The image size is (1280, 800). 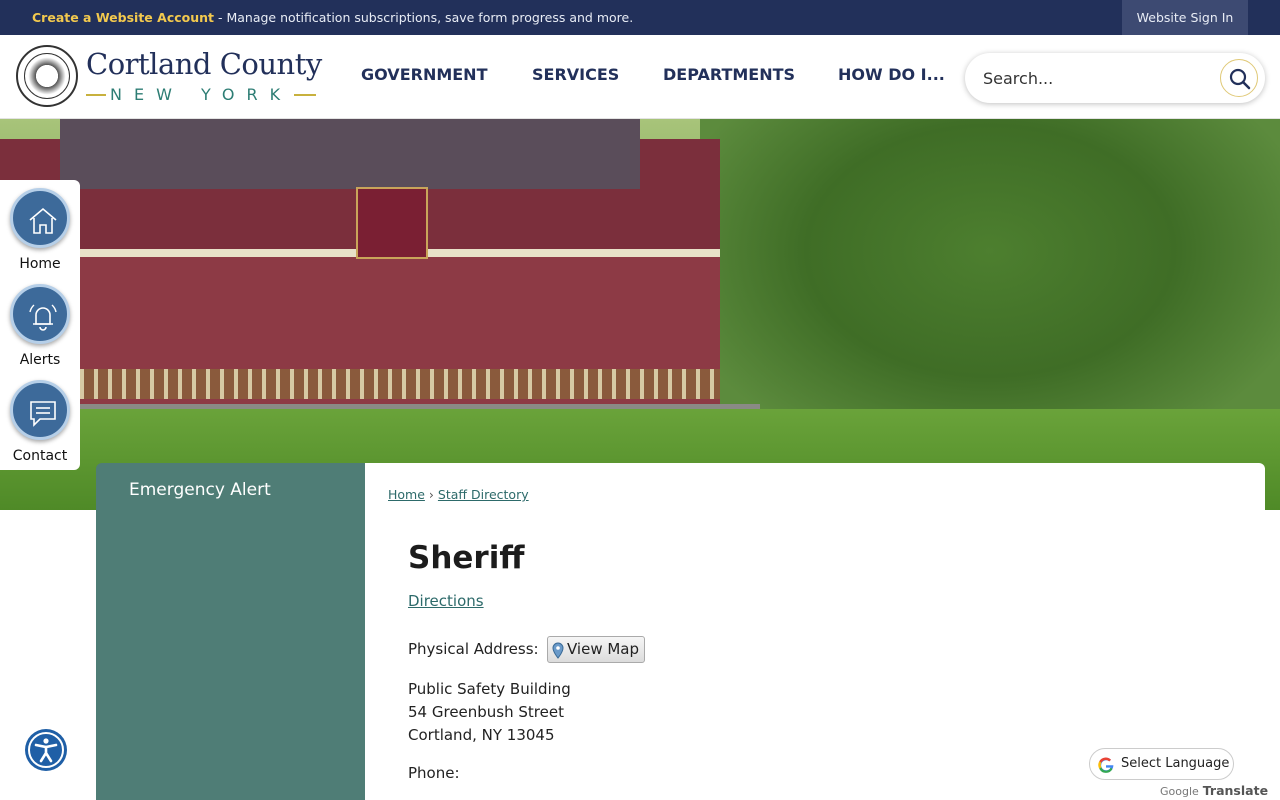 What do you see at coordinates (481, 735) in the screenshot?
I see `address-line: Cortland, NY 13045` at bounding box center [481, 735].